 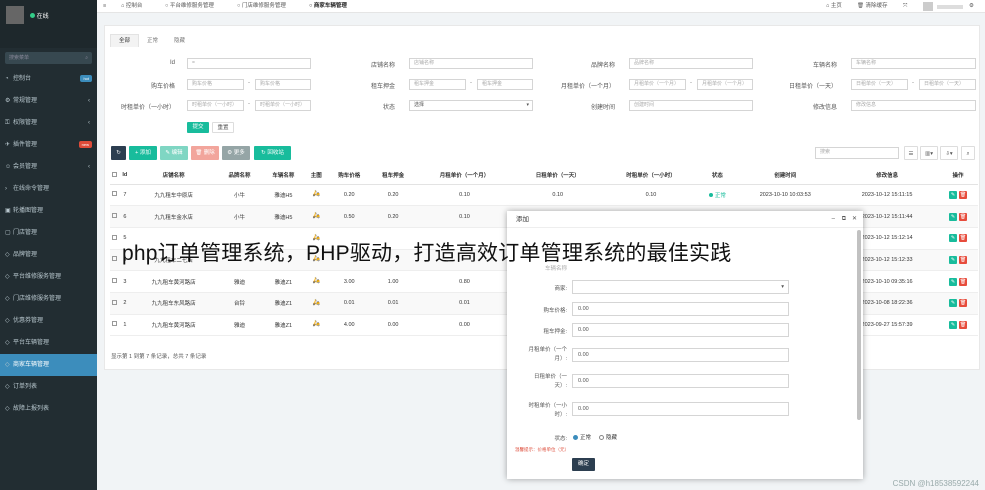 What do you see at coordinates (834, 6) in the screenshot?
I see `home-link: ⌂ 主页` at bounding box center [834, 6].